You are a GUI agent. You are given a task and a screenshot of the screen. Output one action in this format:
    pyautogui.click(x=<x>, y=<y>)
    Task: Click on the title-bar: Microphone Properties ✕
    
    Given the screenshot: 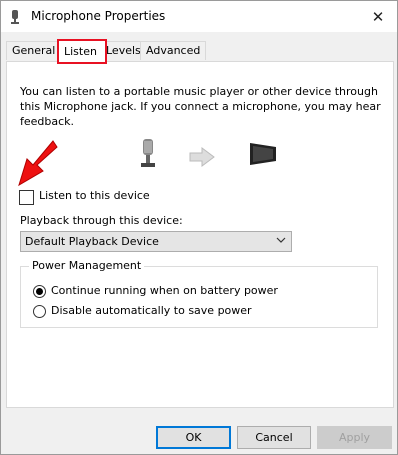 What is the action you would take?
    pyautogui.click(x=199, y=16)
    